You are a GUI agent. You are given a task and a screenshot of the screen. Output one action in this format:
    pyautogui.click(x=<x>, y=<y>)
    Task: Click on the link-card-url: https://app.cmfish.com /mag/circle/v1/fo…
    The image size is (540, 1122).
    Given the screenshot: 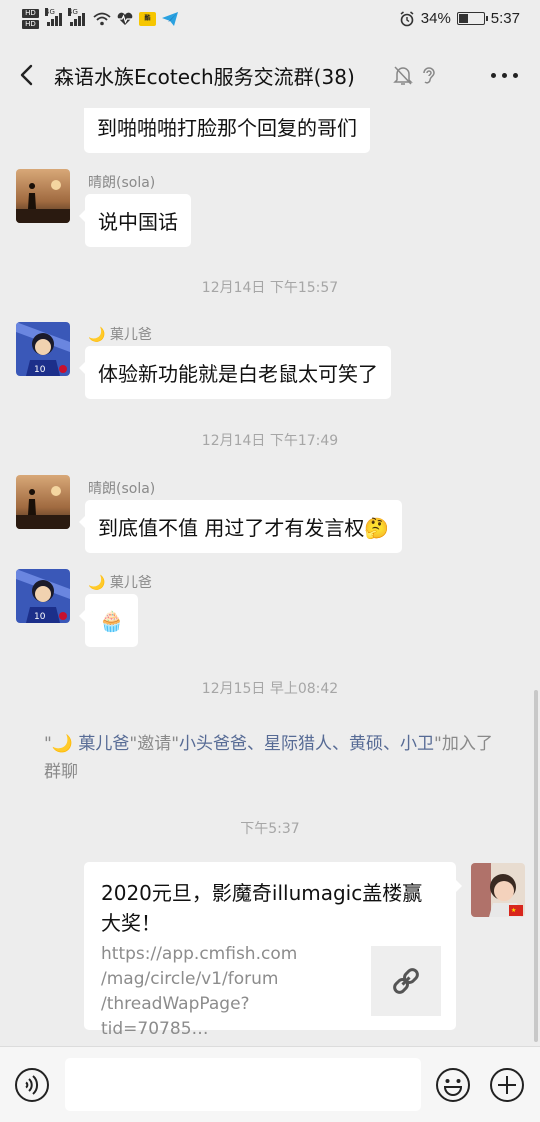 What is the action you would take?
    pyautogui.click(x=199, y=991)
    